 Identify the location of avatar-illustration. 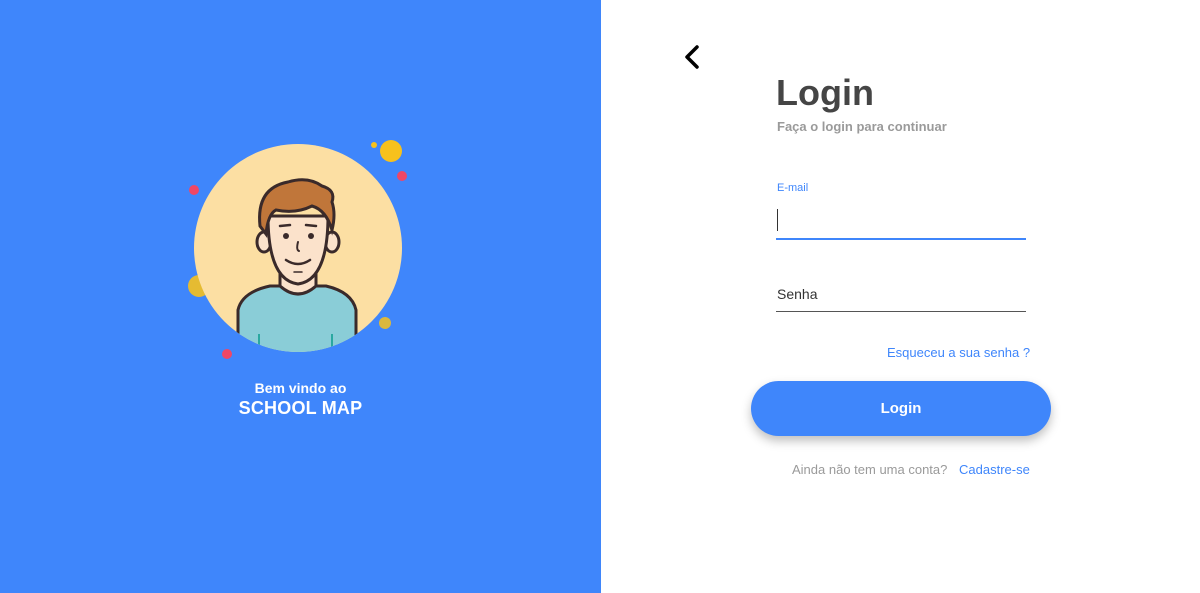
(300, 250).